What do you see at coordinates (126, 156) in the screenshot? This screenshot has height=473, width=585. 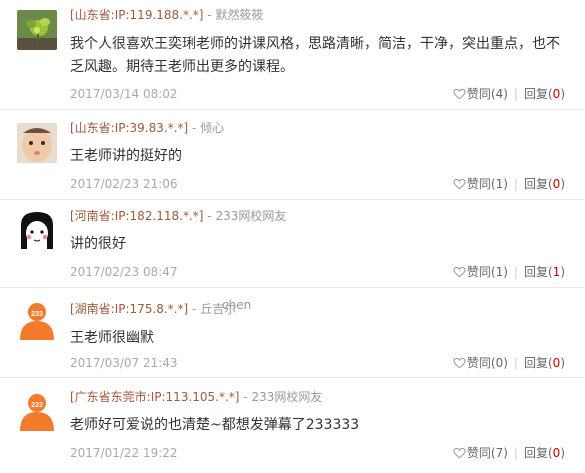 I see `comment-text: 王老师讲的挺好的` at bounding box center [126, 156].